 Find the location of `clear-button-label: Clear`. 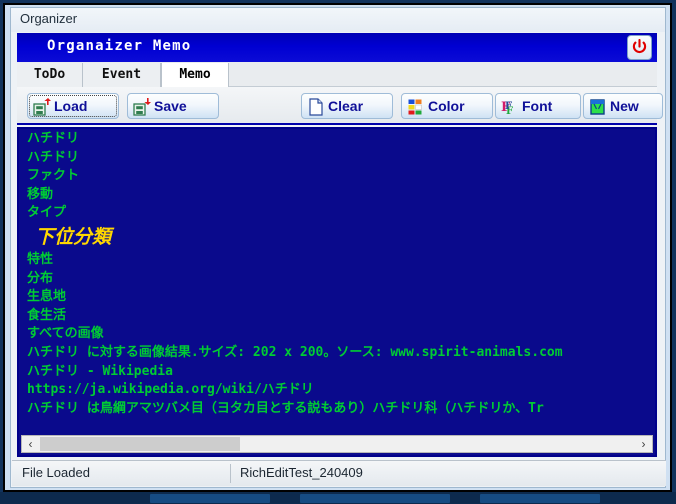

clear-button-label: Clear is located at coordinates (346, 106).